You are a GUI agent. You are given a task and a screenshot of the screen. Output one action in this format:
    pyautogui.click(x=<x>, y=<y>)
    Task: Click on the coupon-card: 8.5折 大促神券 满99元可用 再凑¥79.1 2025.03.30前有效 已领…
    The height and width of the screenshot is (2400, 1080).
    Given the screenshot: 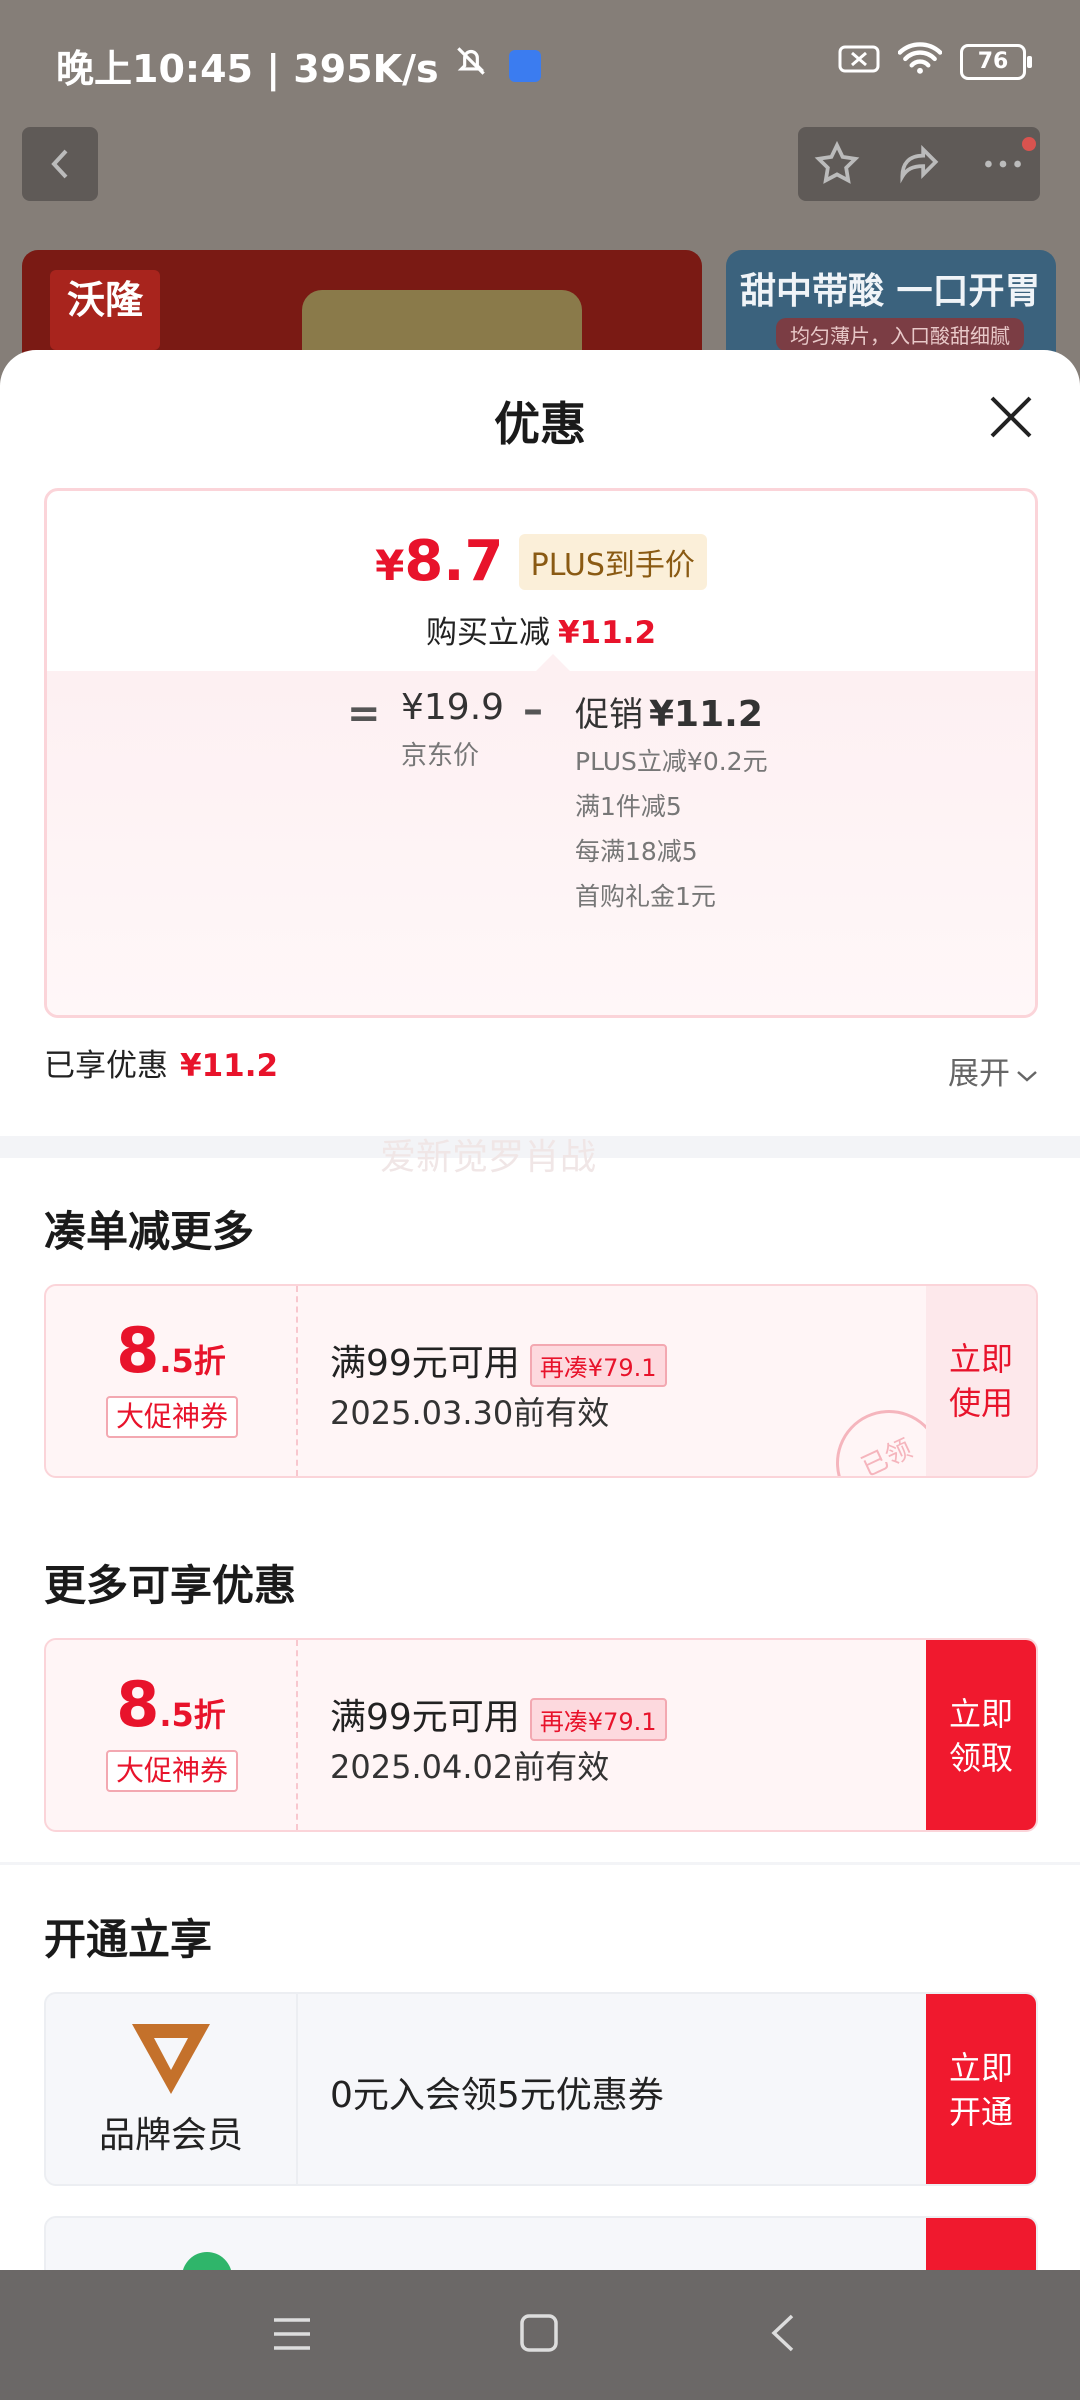 What is the action you would take?
    pyautogui.click(x=541, y=1381)
    